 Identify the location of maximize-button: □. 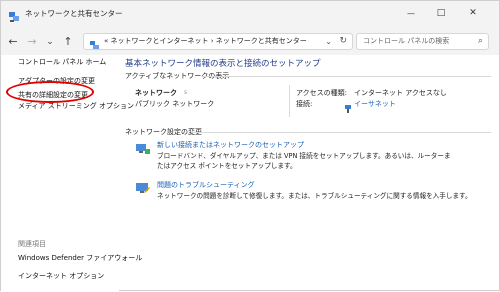
(441, 13).